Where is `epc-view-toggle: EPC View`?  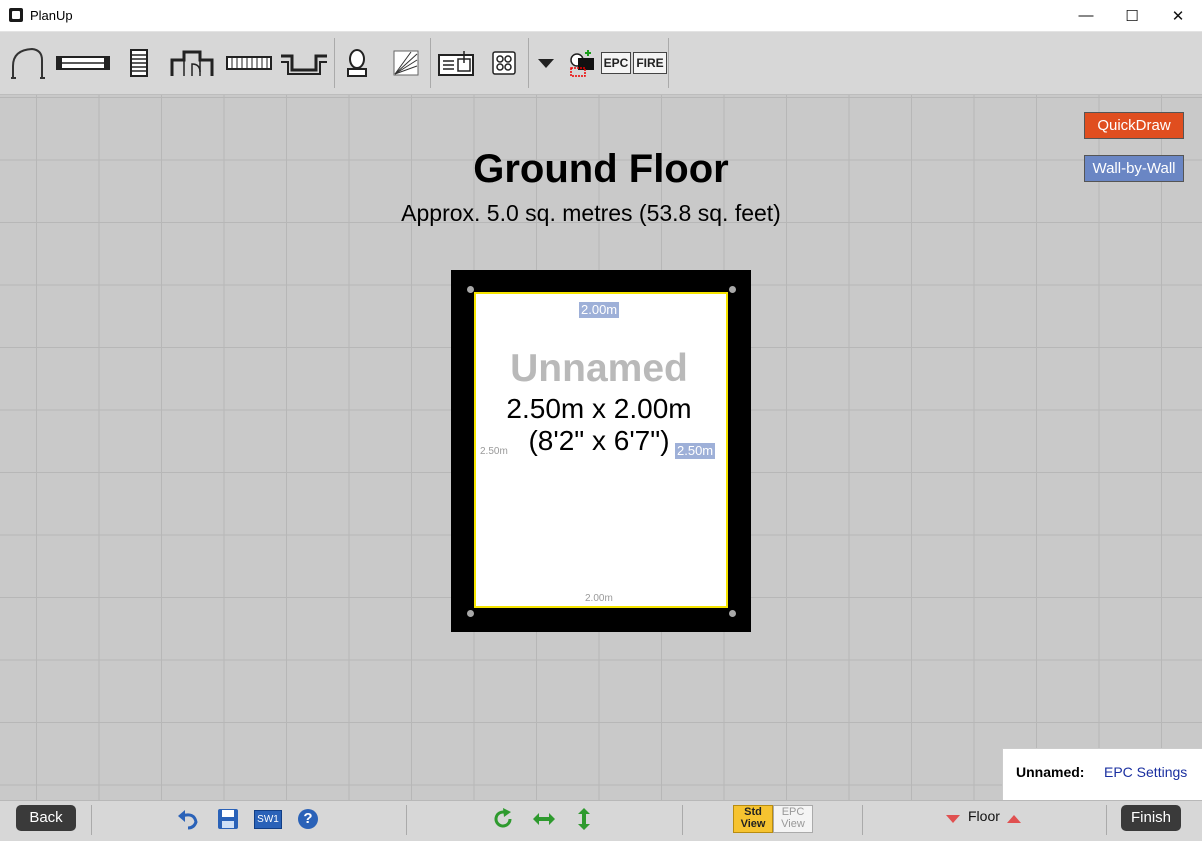 epc-view-toggle: EPC View is located at coordinates (793, 819).